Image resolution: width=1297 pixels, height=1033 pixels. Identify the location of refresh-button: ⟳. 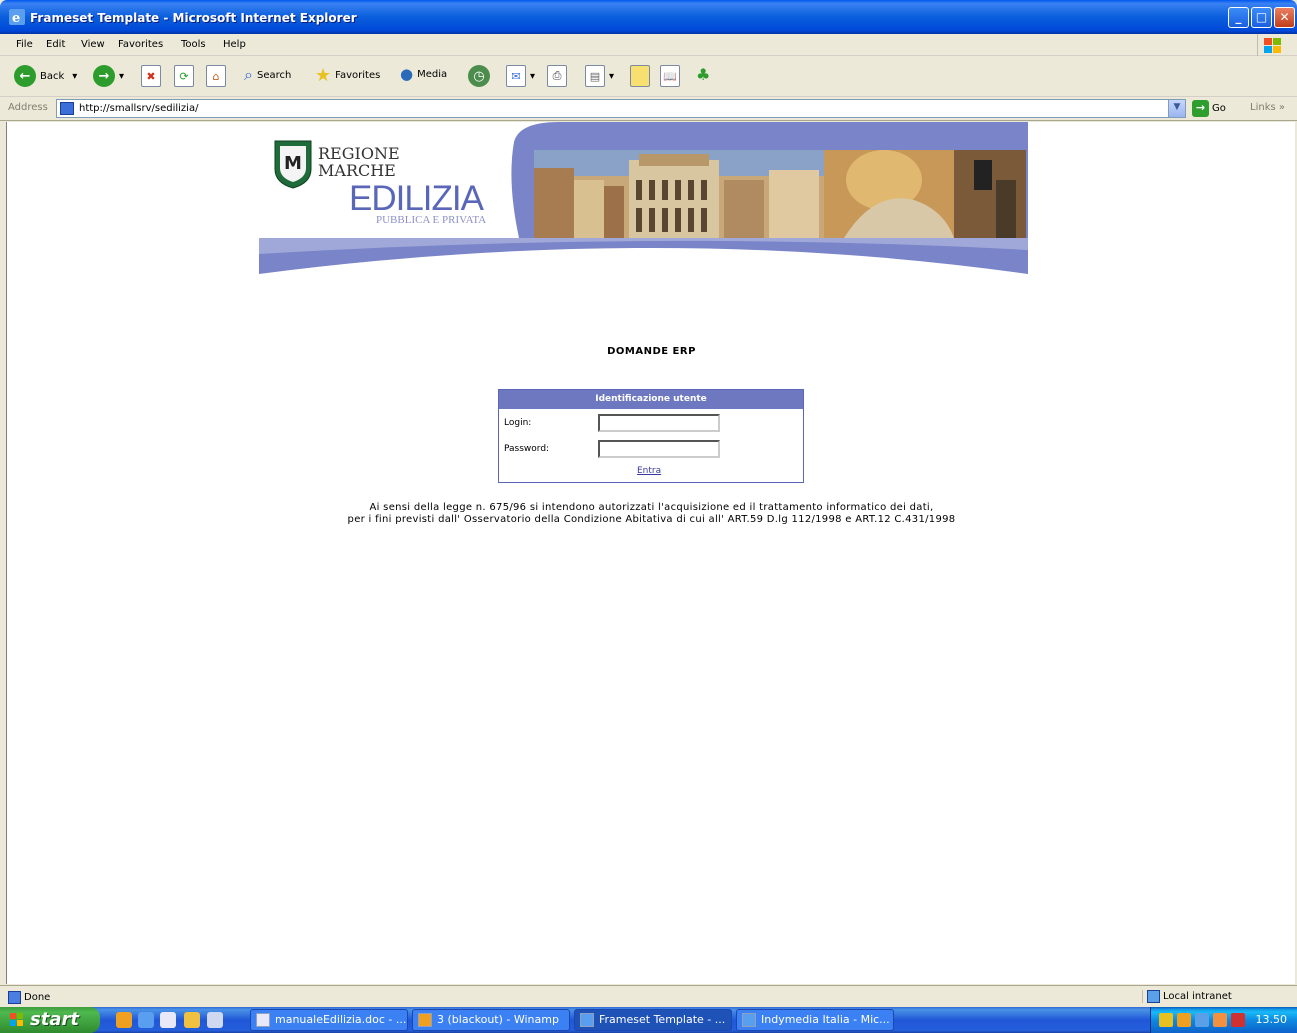
(184, 76).